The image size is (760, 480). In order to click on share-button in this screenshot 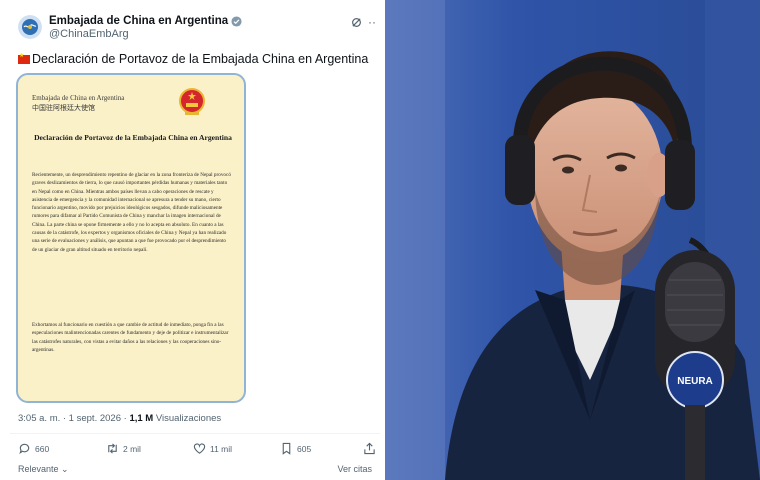, I will do `click(369, 448)`.